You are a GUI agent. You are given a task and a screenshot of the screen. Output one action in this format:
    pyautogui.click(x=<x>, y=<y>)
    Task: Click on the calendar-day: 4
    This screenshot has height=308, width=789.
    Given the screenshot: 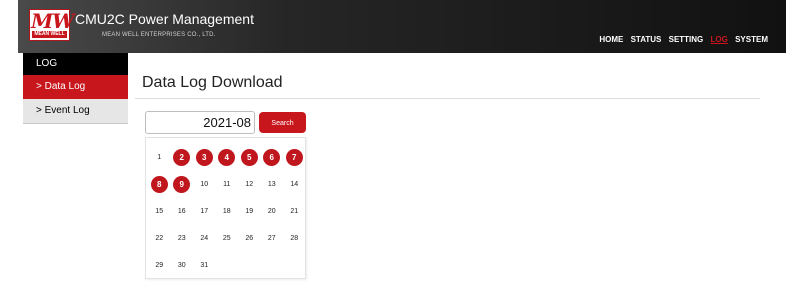 What is the action you would take?
    pyautogui.click(x=227, y=157)
    